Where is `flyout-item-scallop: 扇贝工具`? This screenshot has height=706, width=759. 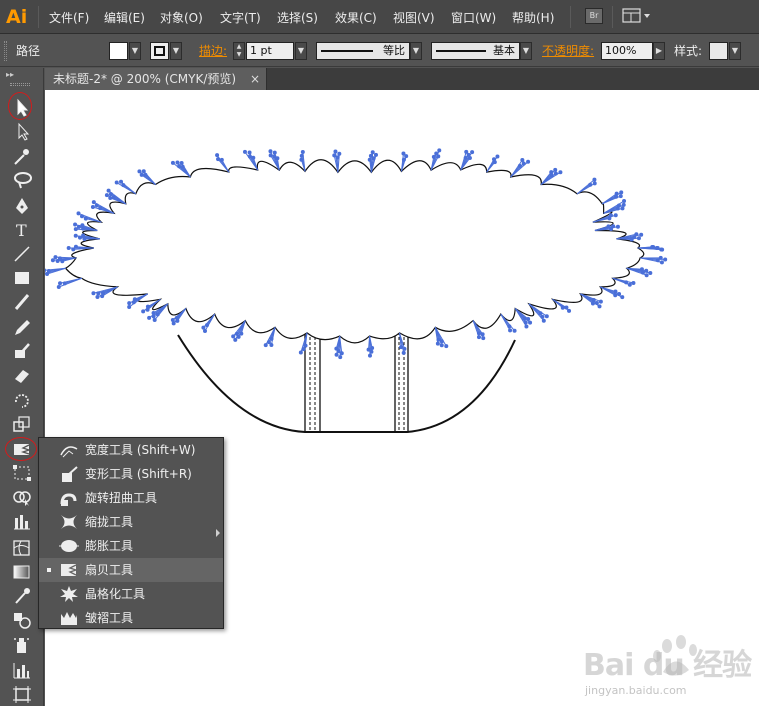 flyout-item-scallop: 扇贝工具 is located at coordinates (131, 570).